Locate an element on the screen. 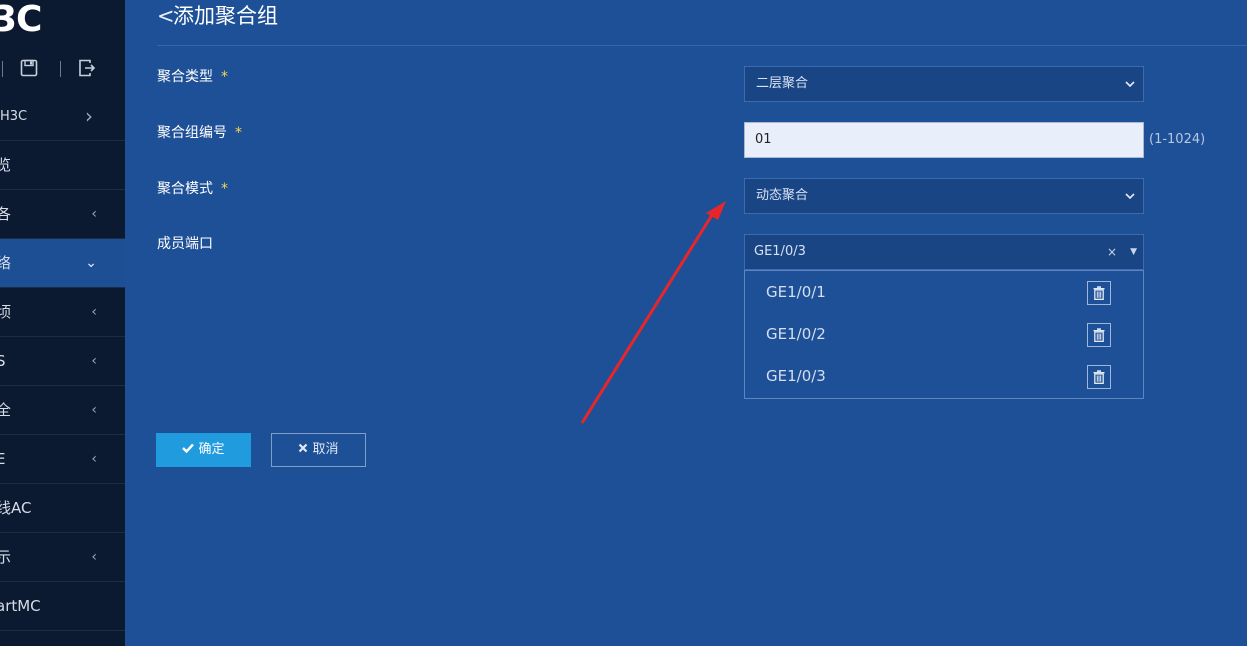 Image resolution: width=1247 pixels, height=646 pixels. label-text: 聚合类型 is located at coordinates (185, 77).